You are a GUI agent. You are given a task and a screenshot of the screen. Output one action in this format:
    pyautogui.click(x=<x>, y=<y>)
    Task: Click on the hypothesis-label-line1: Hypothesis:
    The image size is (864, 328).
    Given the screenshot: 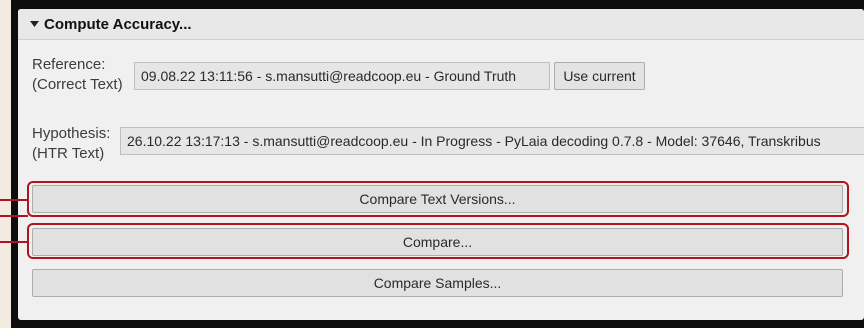 What is the action you would take?
    pyautogui.click(x=71, y=133)
    